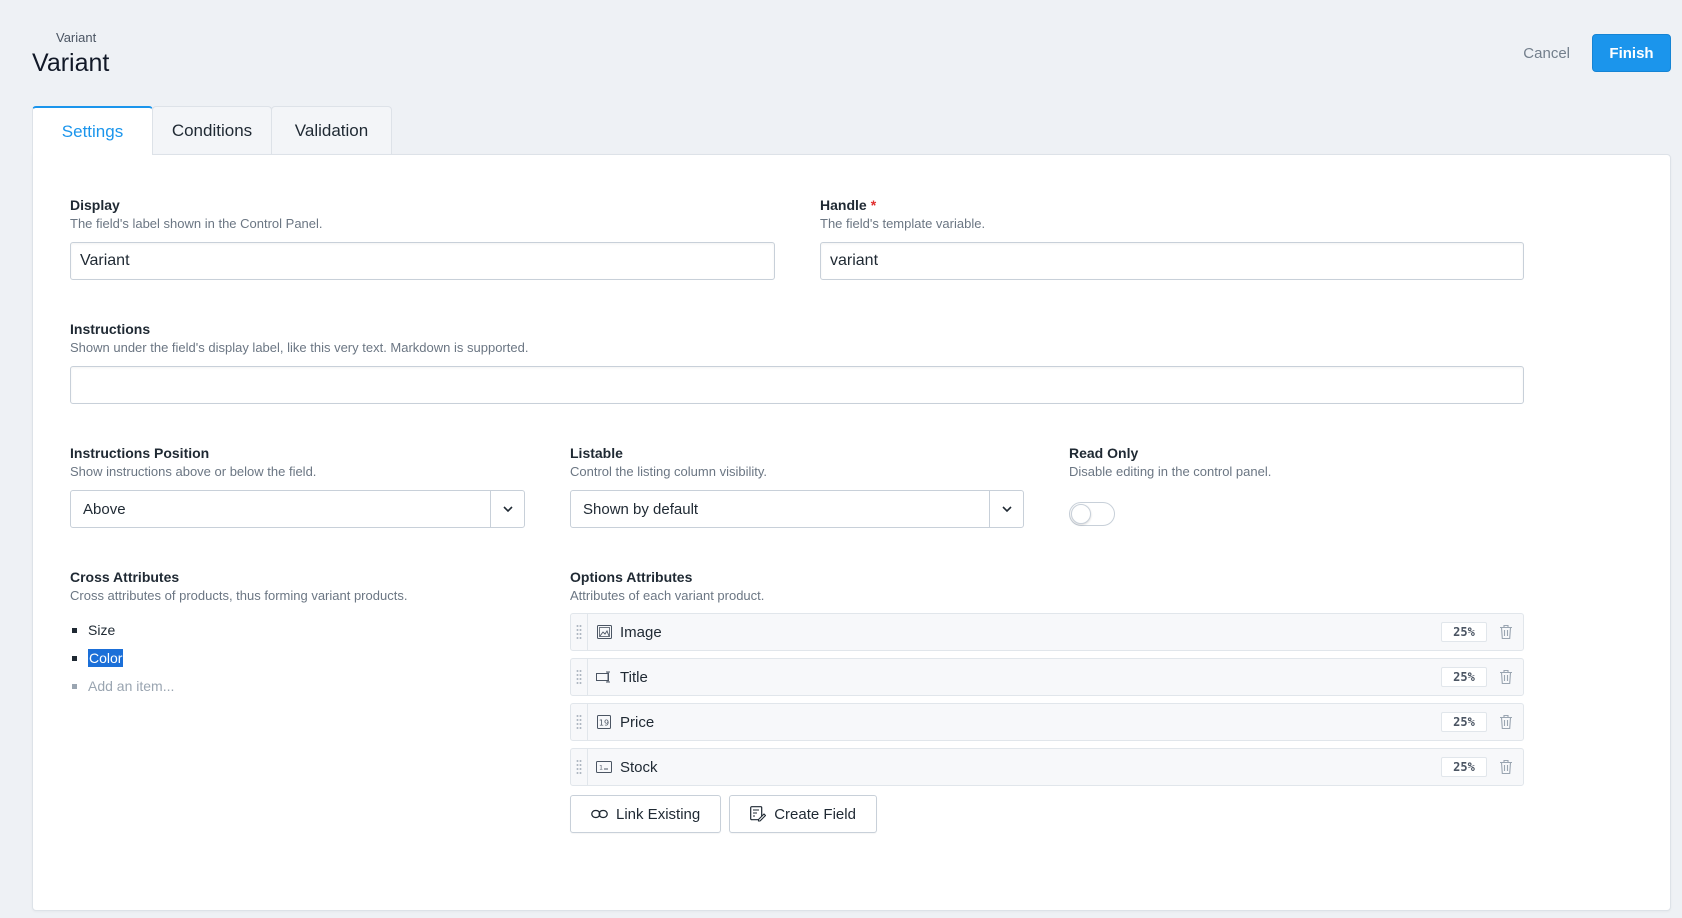 The width and height of the screenshot is (1682, 918). Describe the element at coordinates (297, 509) in the screenshot. I see `instructions-position-select: Above` at that location.